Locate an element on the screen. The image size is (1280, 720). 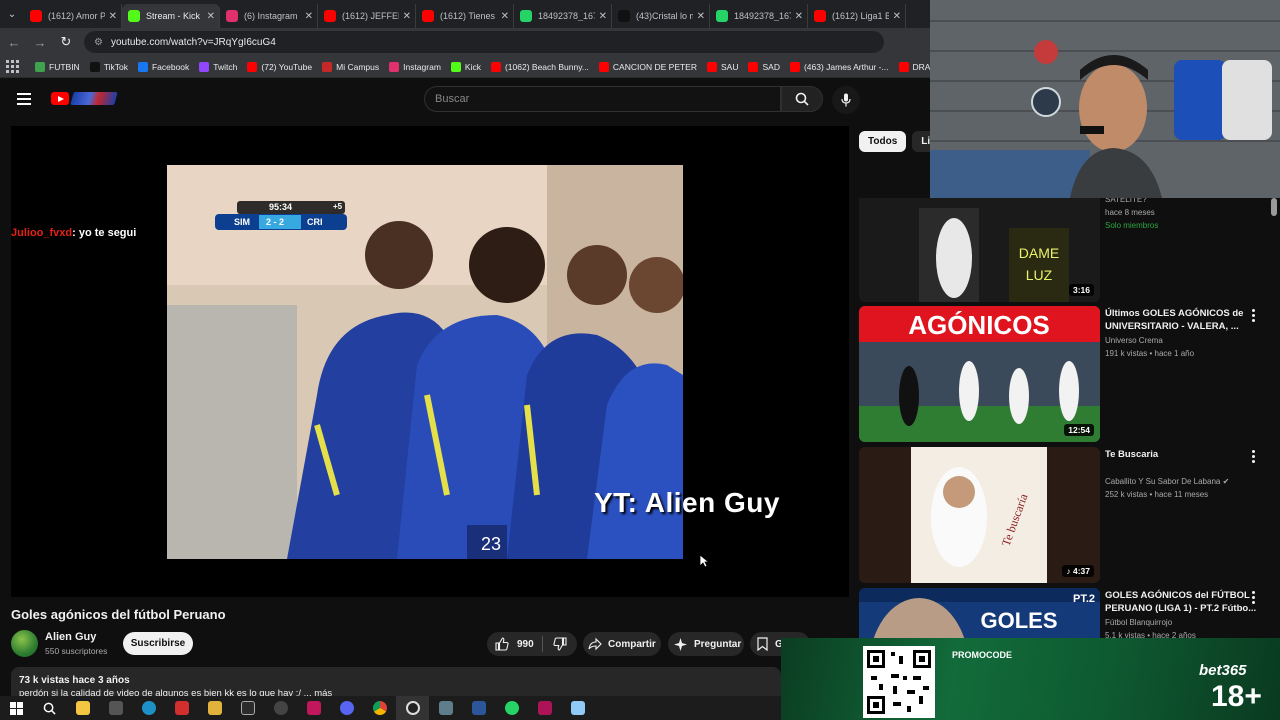
youtube-logo-icon is located at coordinates (60, 98).